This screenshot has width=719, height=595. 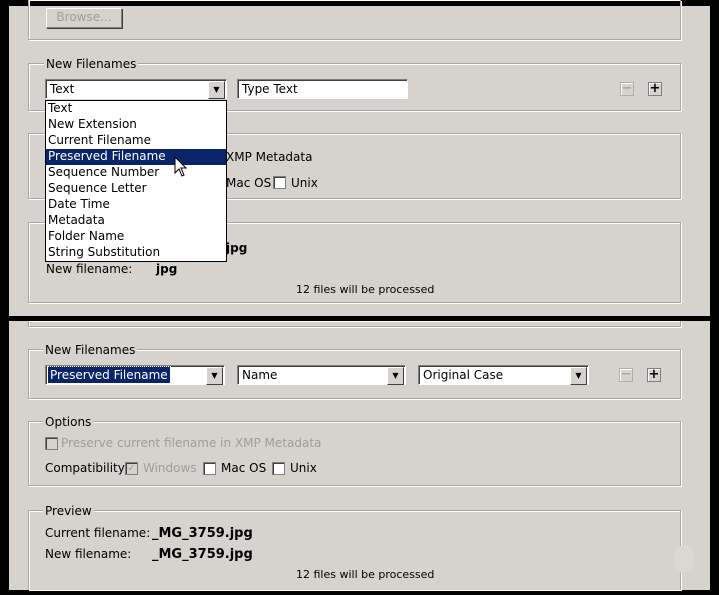 What do you see at coordinates (244, 468) in the screenshot?
I see `macos-label: Mac OS` at bounding box center [244, 468].